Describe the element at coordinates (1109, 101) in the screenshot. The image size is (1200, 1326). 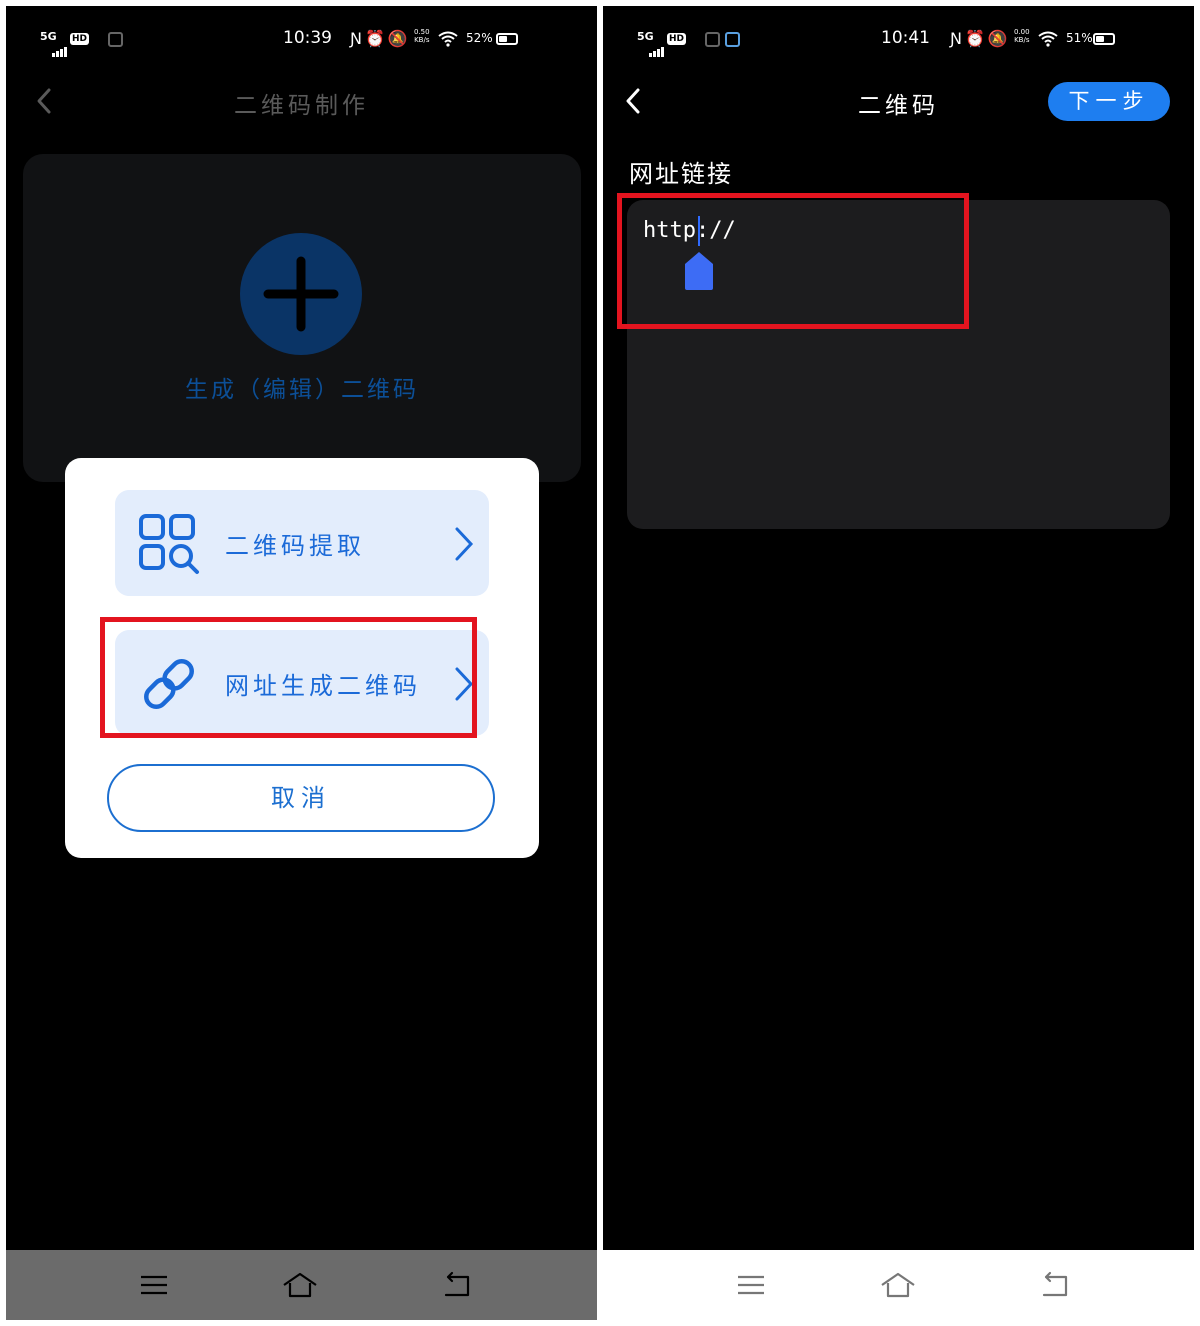
I see `next-step-button: 下一步` at that location.